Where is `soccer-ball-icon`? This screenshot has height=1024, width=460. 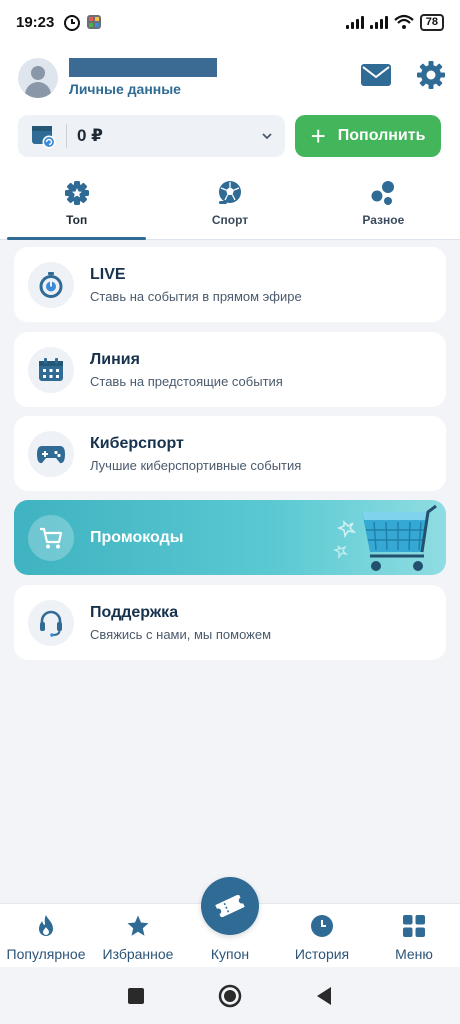 soccer-ball-icon is located at coordinates (229, 192).